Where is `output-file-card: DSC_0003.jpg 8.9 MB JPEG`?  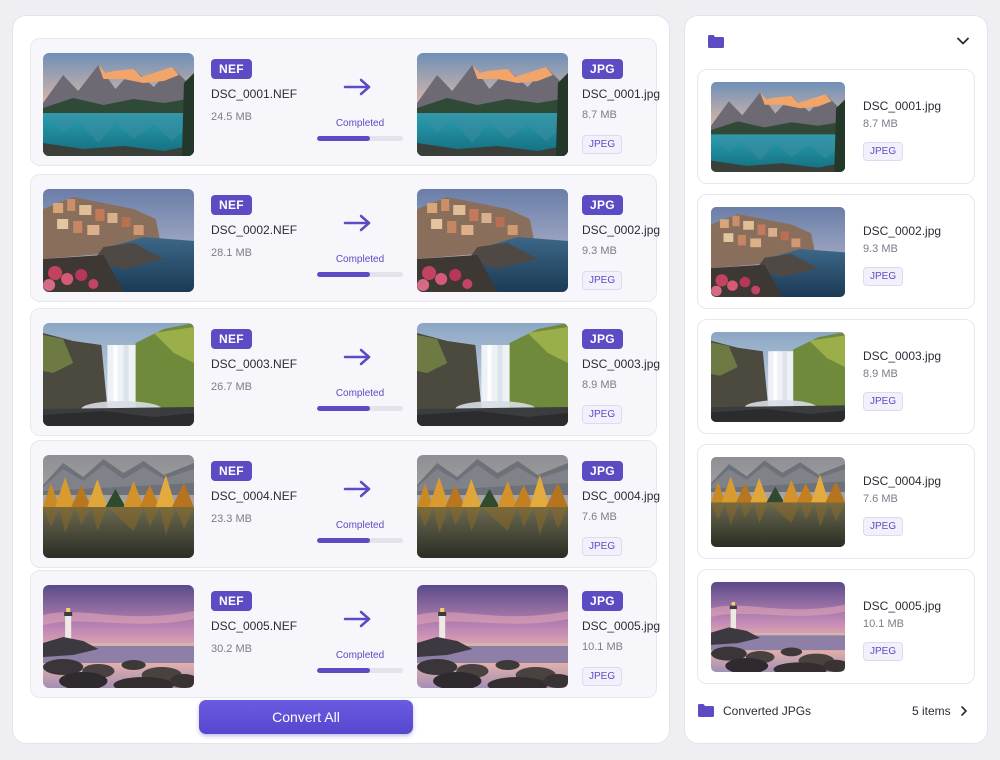
output-file-card: DSC_0003.jpg 8.9 MB JPEG is located at coordinates (836, 376).